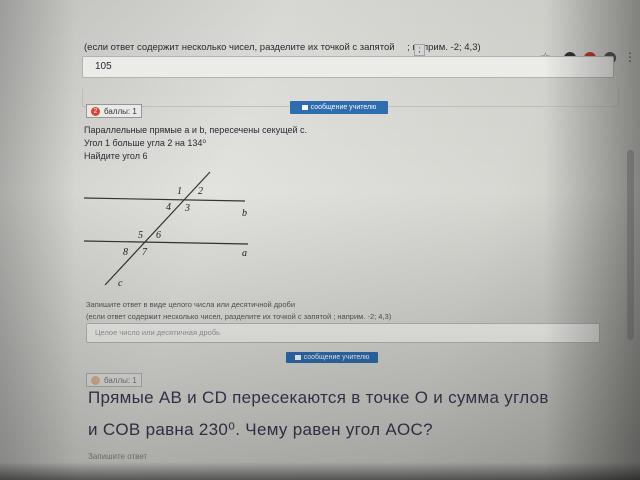 This screenshot has width=640, height=480. Describe the element at coordinates (157, 228) in the screenshot. I see `secant-c` at that location.